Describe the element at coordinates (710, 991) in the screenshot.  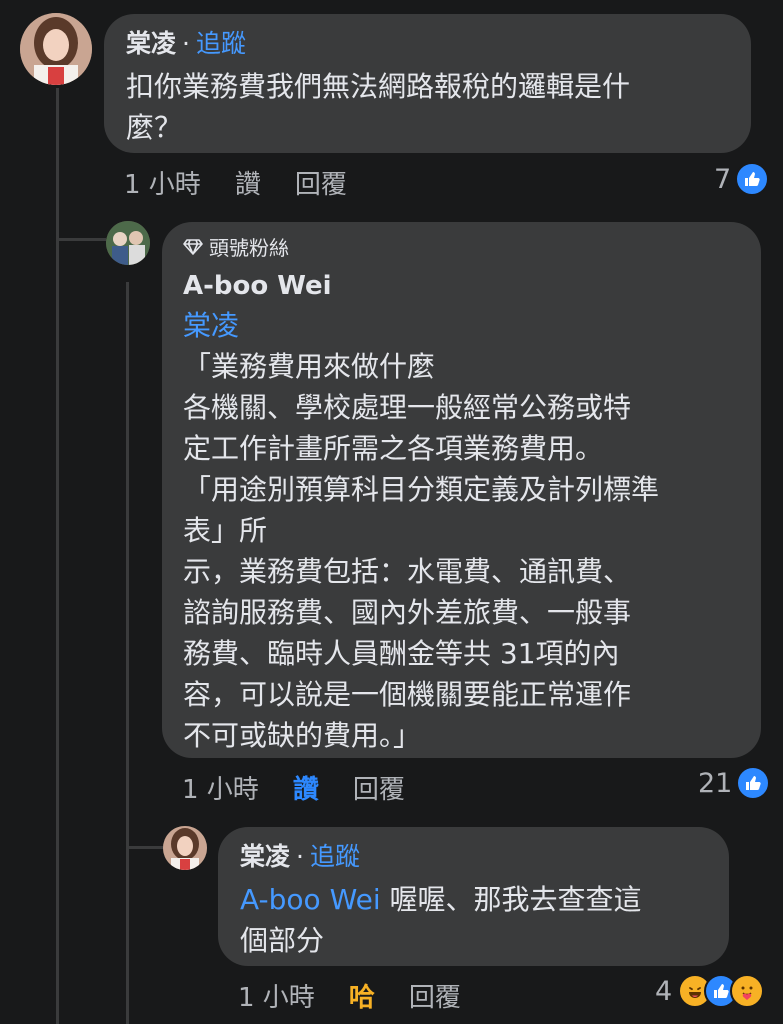
I see `reaction-summary: 4` at that location.